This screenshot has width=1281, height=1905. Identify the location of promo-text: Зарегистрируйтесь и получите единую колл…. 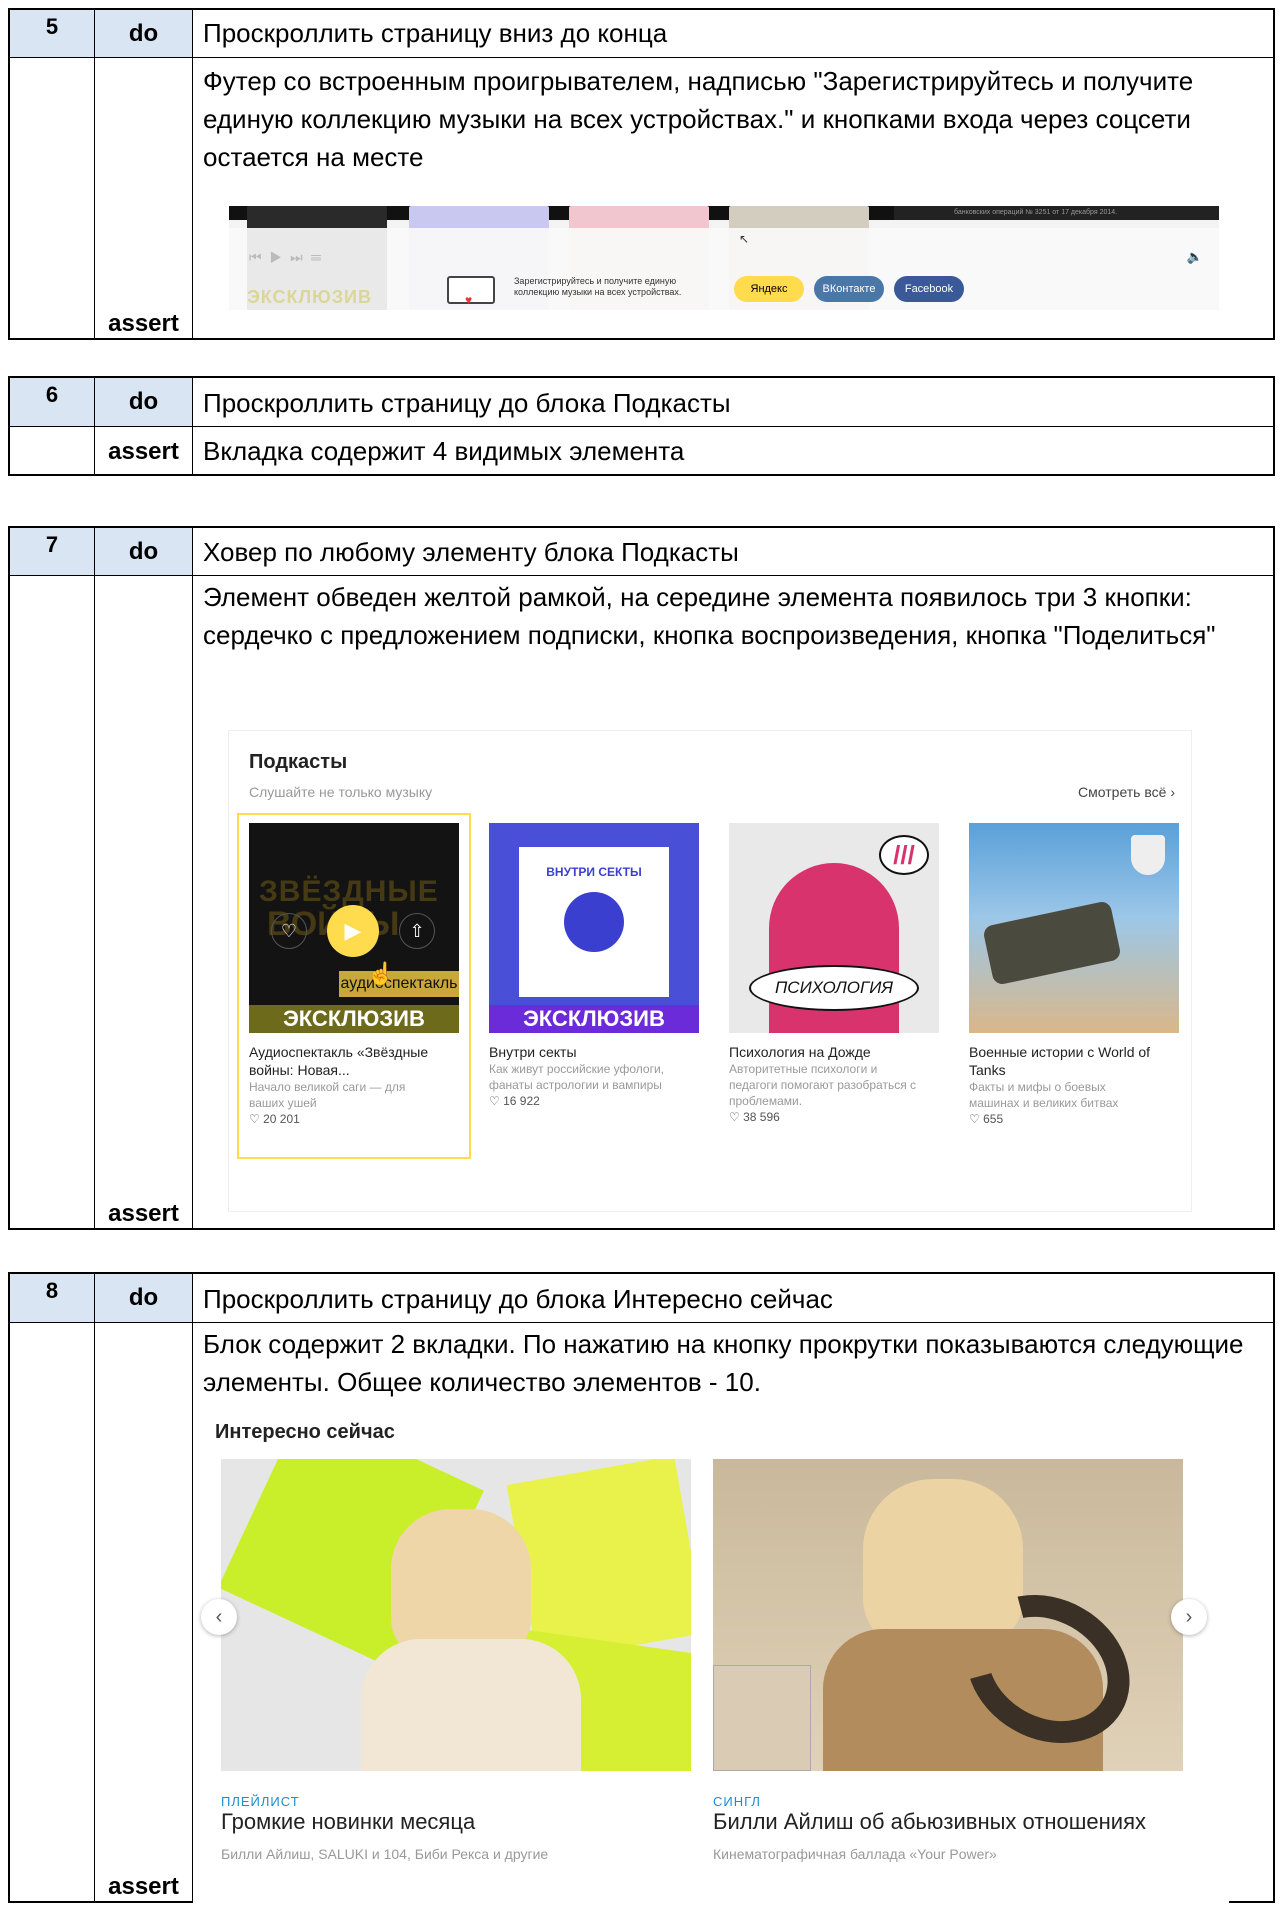
(598, 286).